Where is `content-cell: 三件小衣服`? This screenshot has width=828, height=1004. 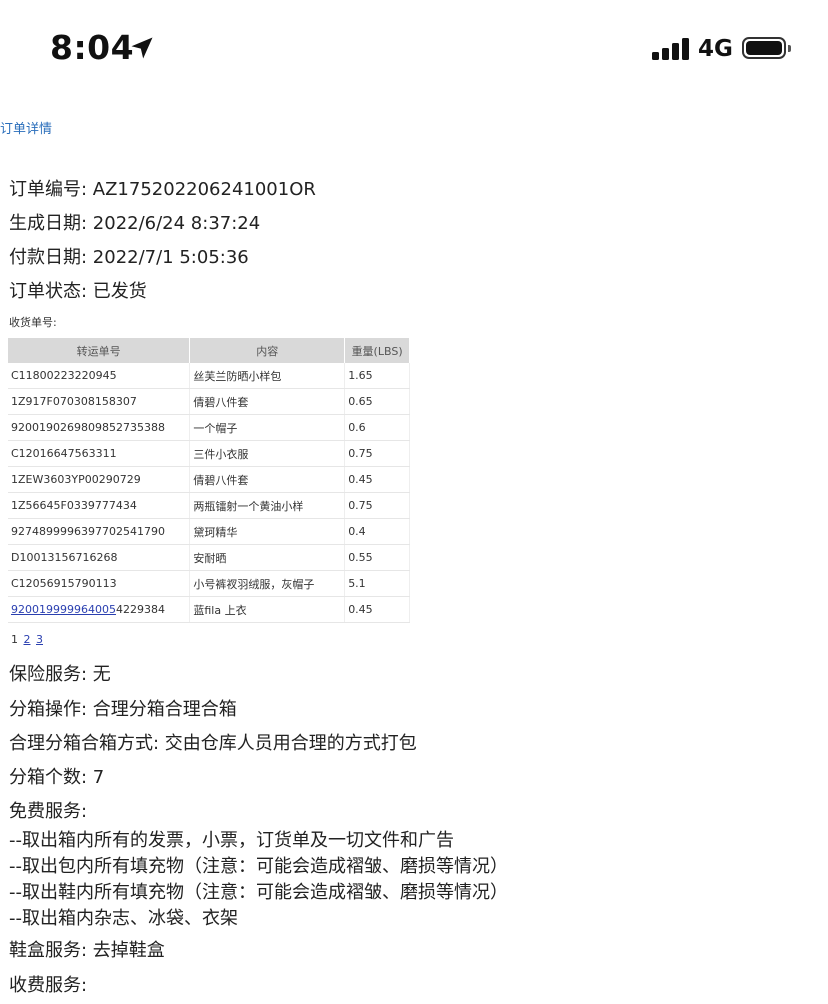
content-cell: 三件小衣服 is located at coordinates (267, 453).